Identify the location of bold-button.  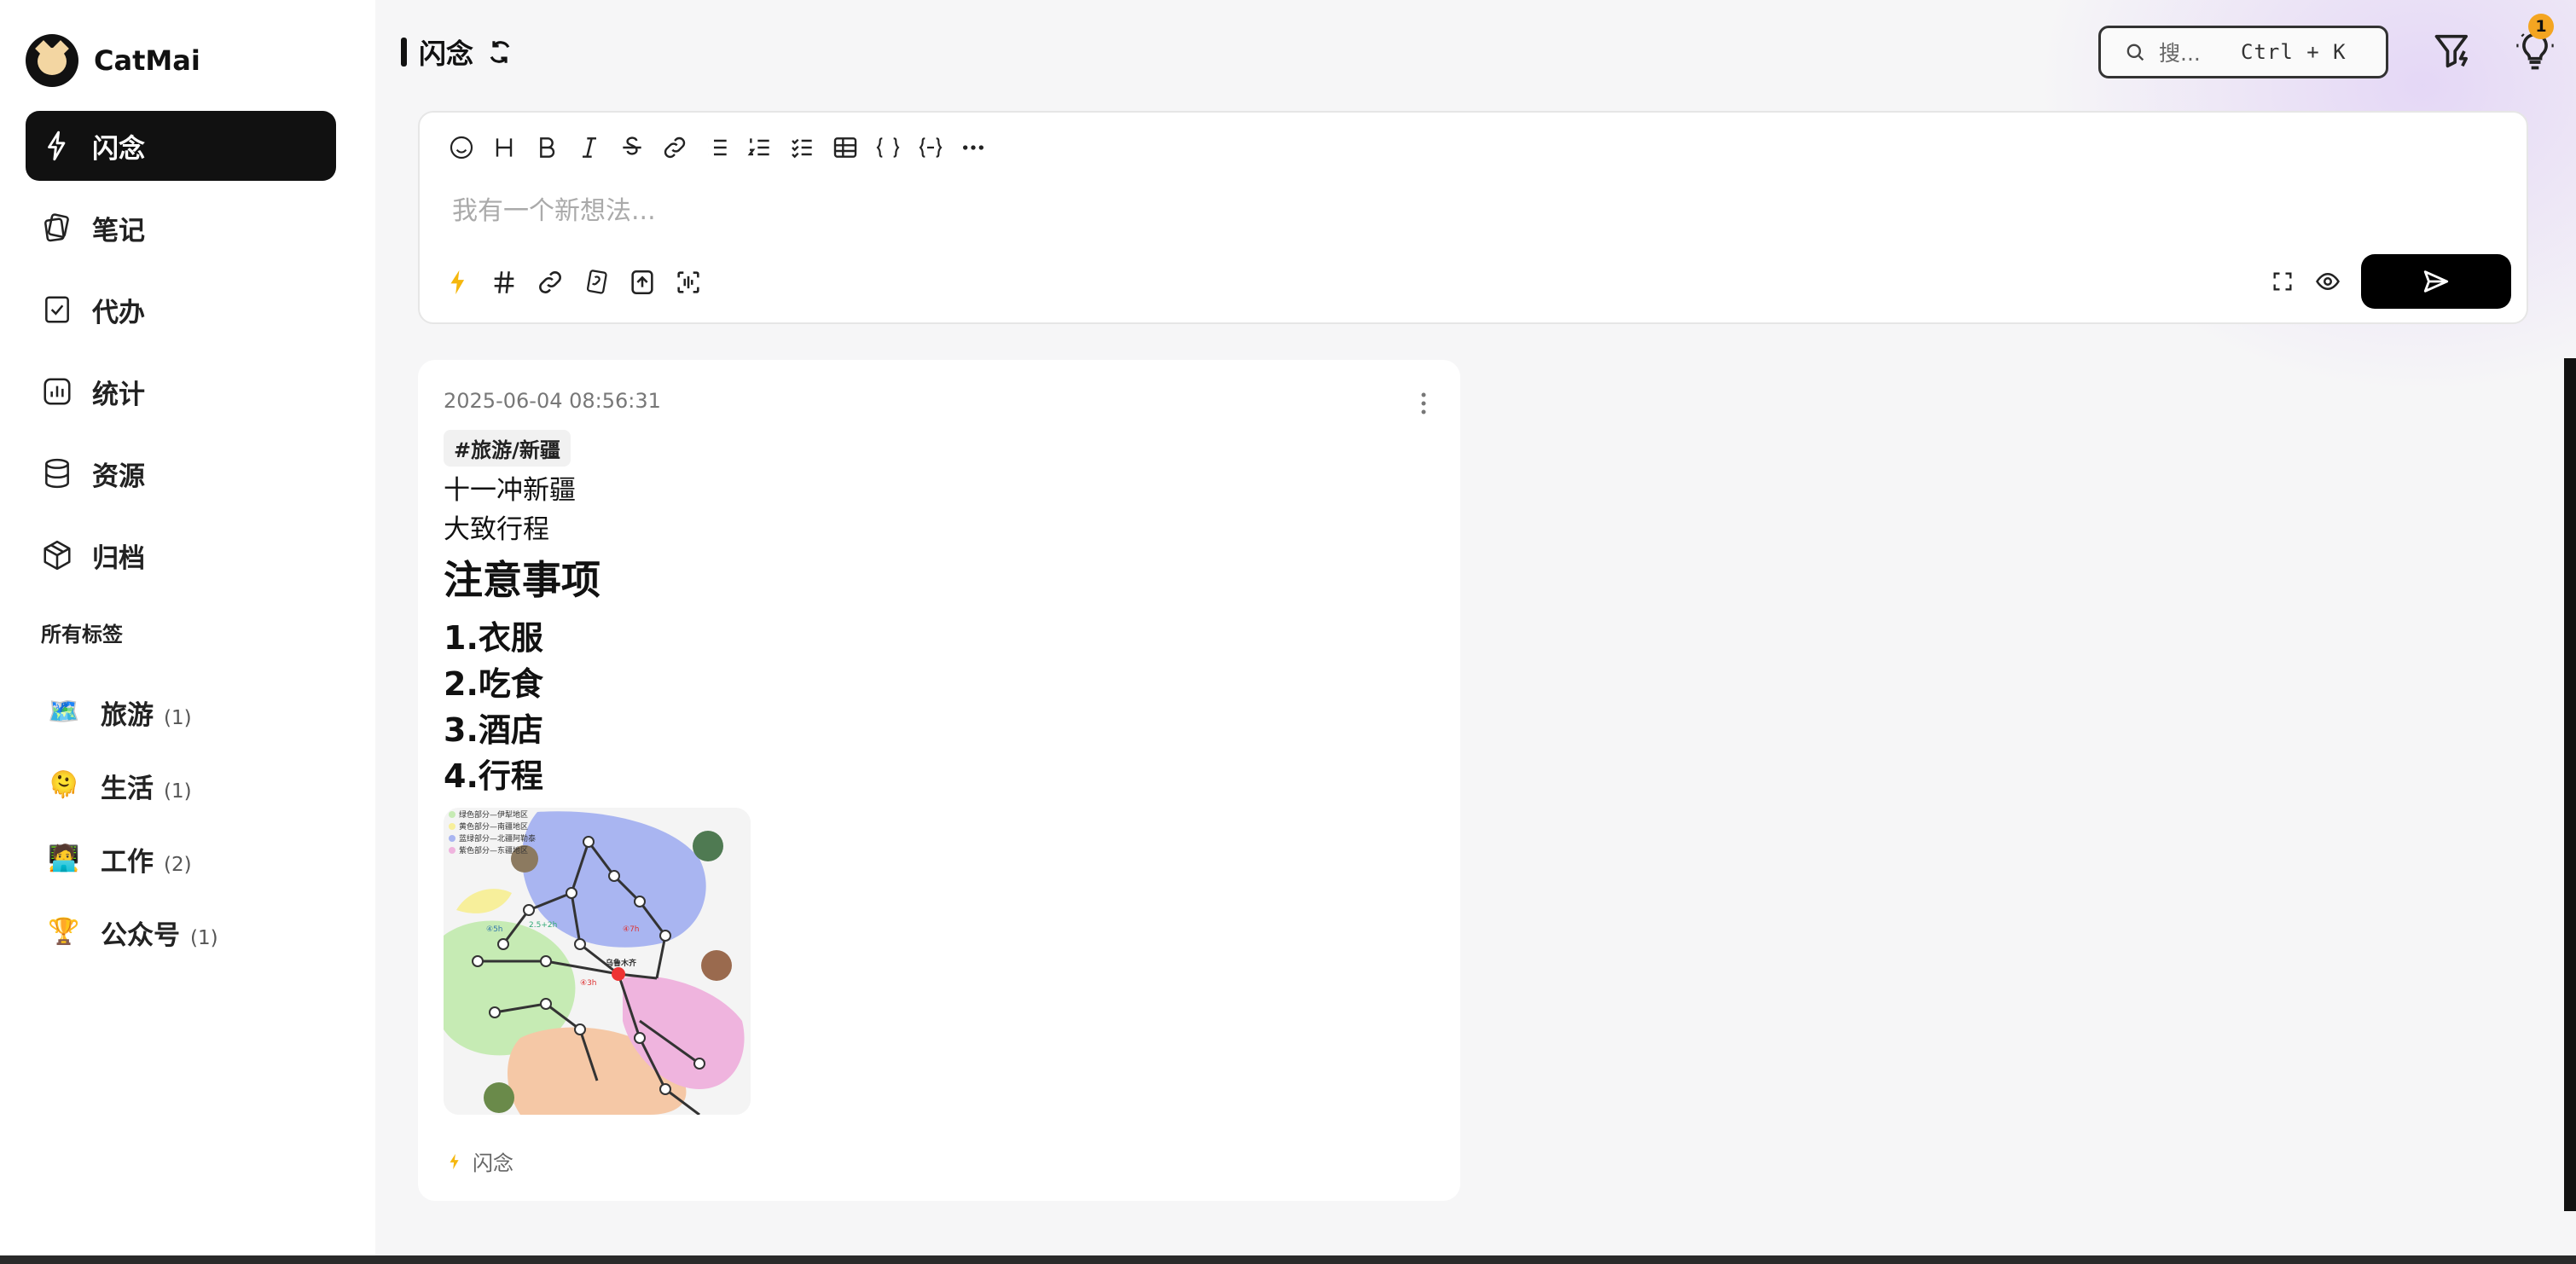
(547, 147).